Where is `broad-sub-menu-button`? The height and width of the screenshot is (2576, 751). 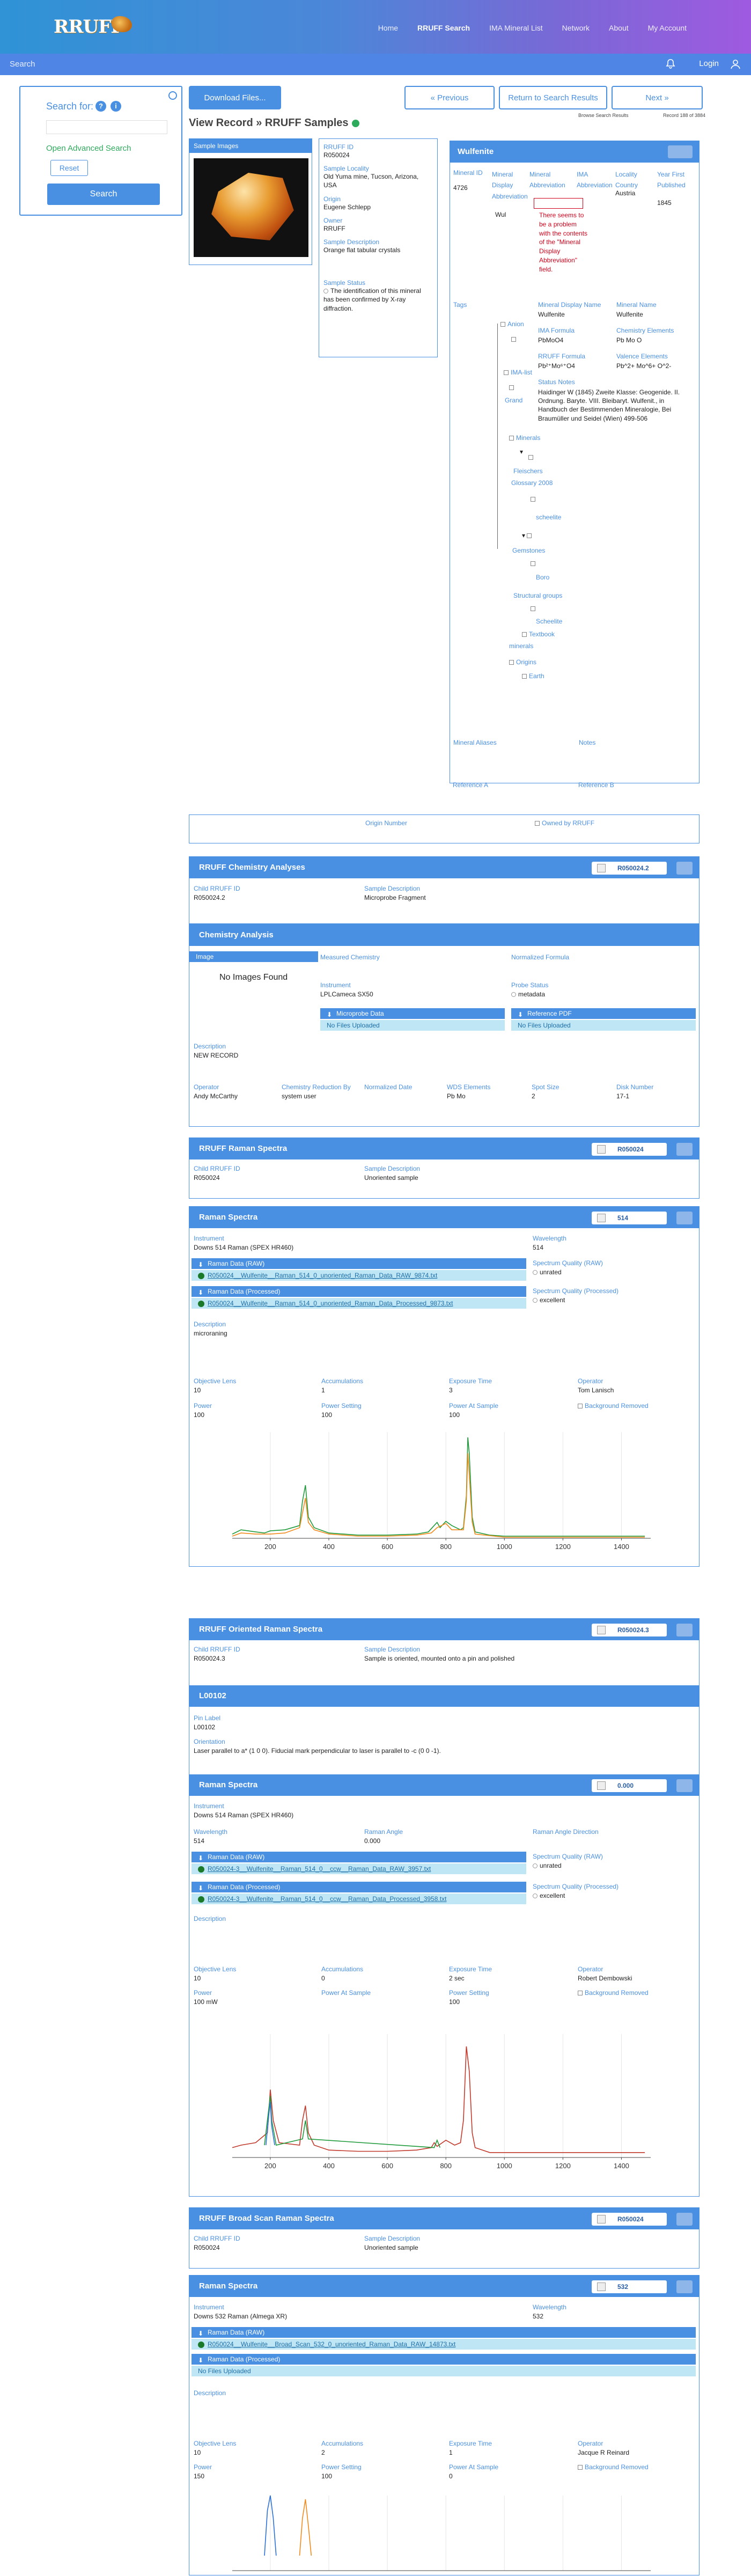
broad-sub-menu-button is located at coordinates (684, 2286).